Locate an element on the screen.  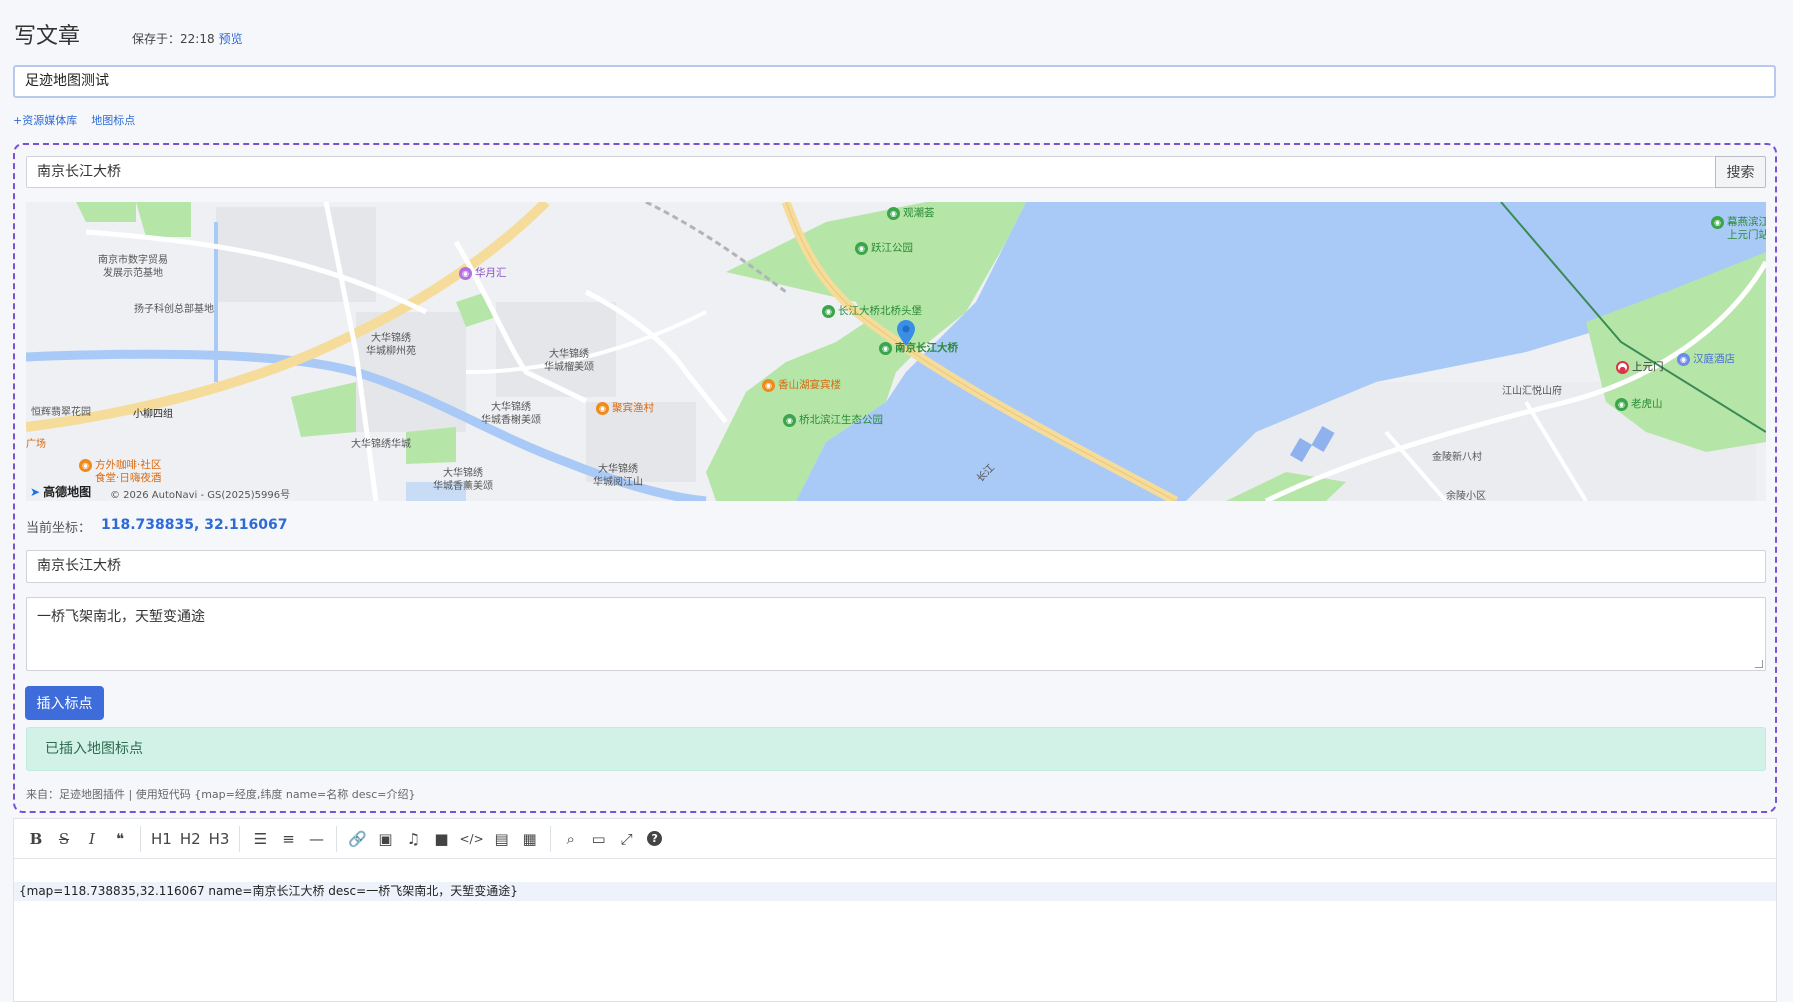
search-icon: ⌕ is located at coordinates (571, 839).